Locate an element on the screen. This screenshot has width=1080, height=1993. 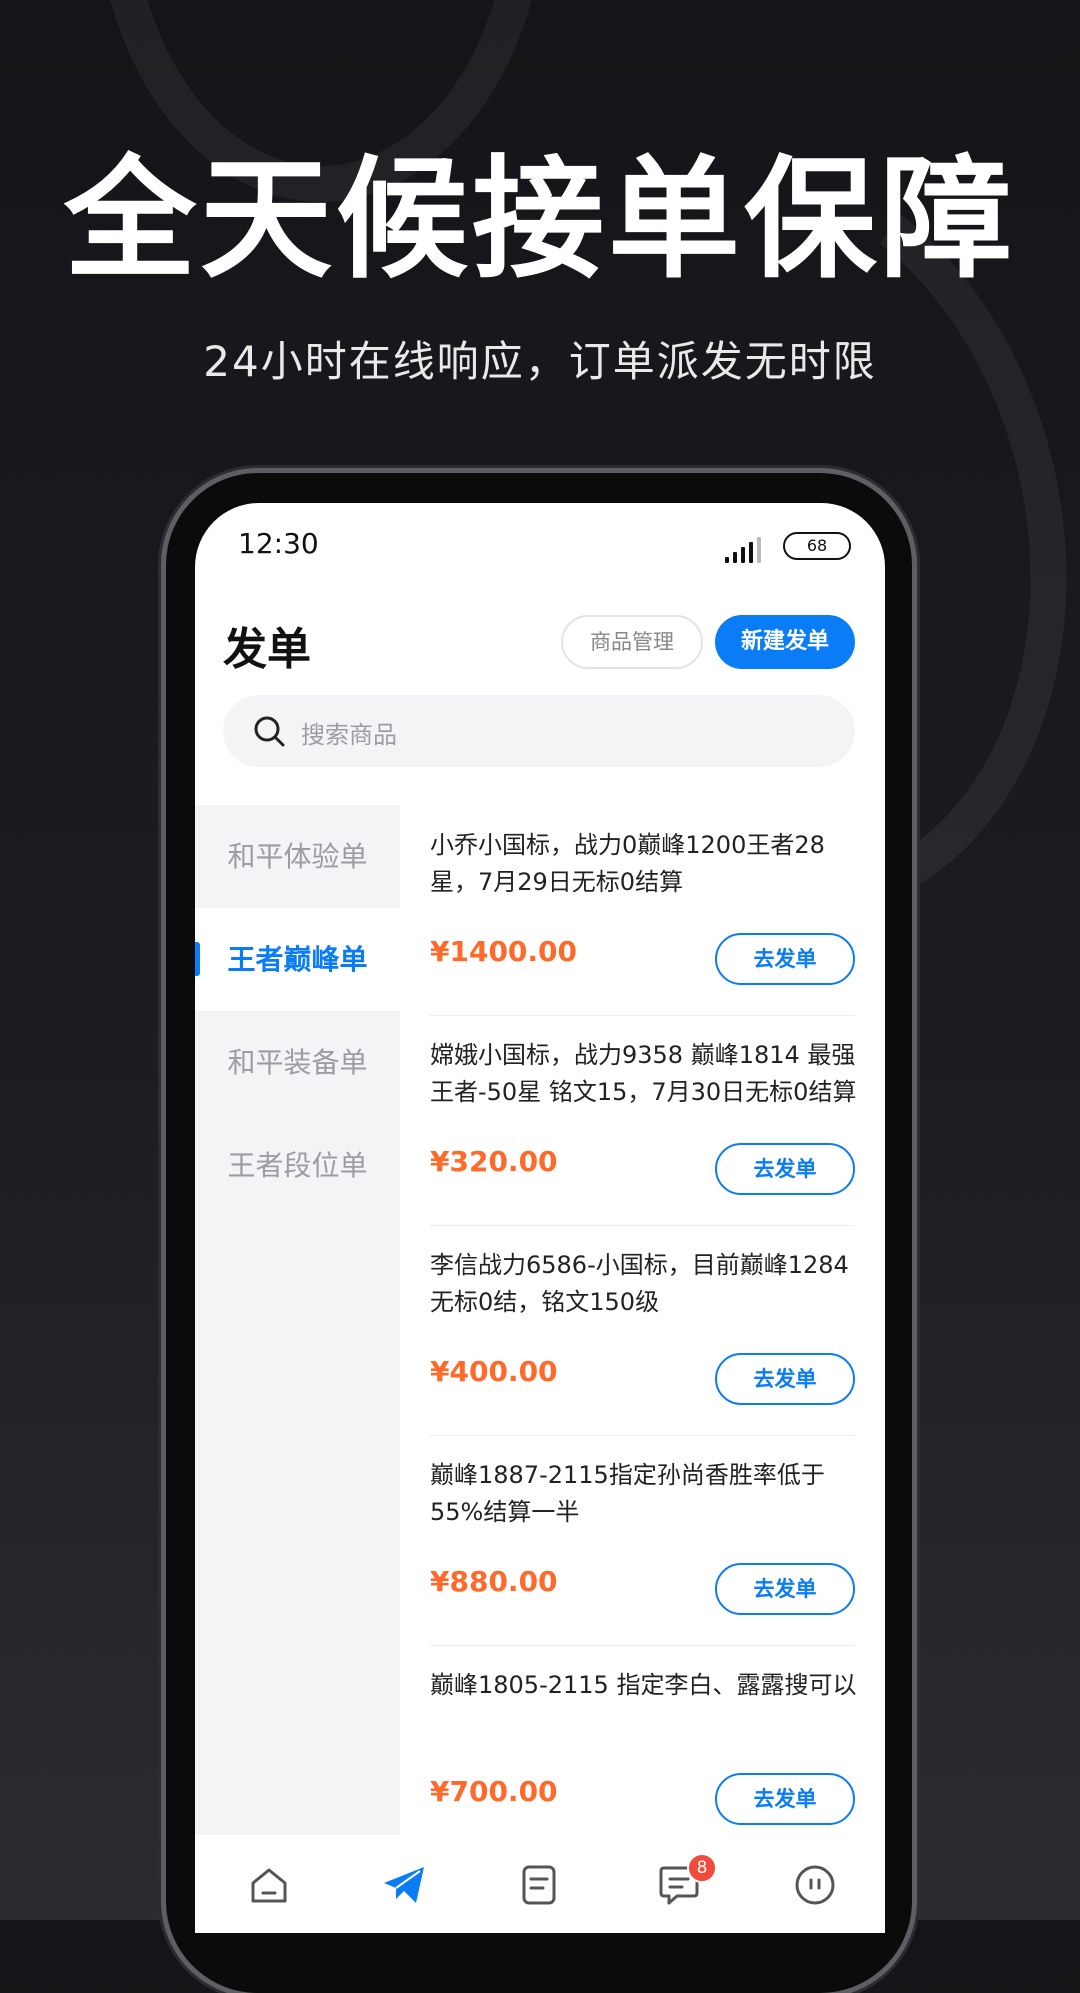
promo-headline: 全天候接单保障 is located at coordinates (540, 220).